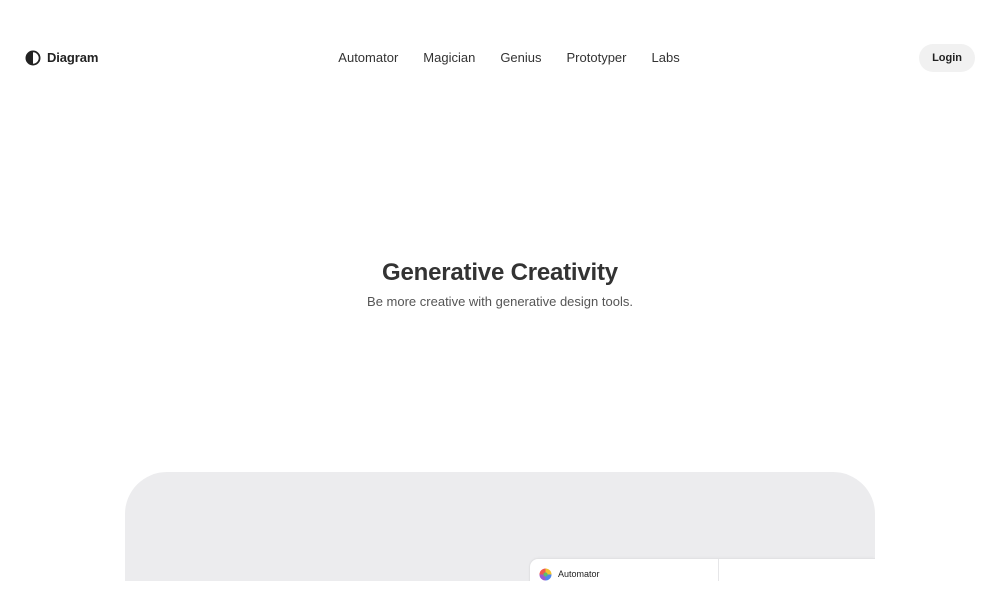 Image resolution: width=1000 pixels, height=600 pixels. Describe the element at coordinates (597, 58) in the screenshot. I see `nav-link-prototyper: Prototyper` at that location.